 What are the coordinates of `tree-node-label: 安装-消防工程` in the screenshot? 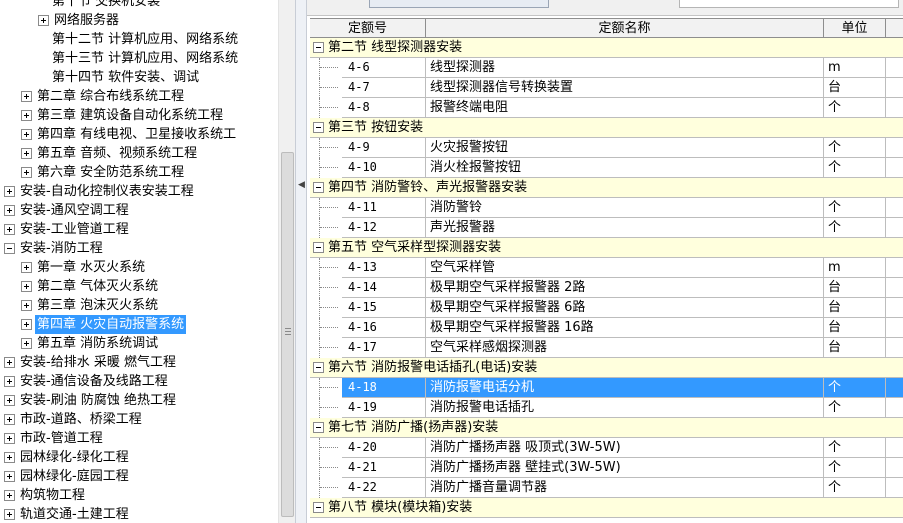 It's located at (61, 248).